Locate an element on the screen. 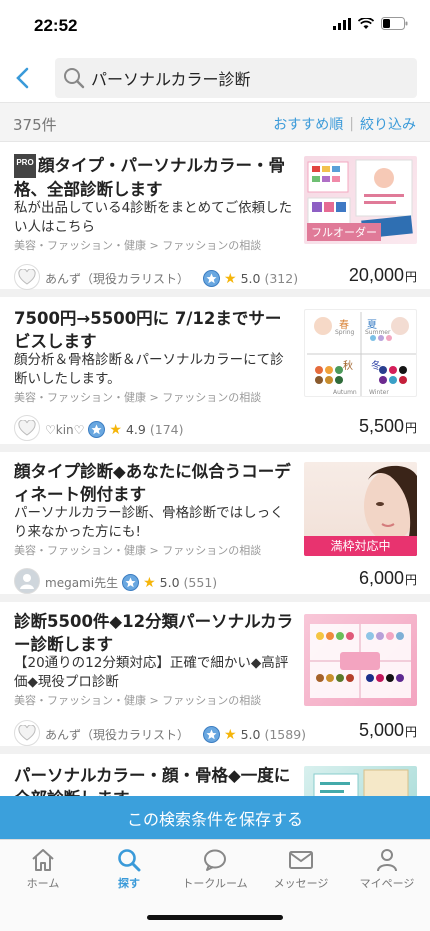 Image resolution: width=430 pixels, height=931 pixels. seller-name: megami先生 is located at coordinates (82, 583).